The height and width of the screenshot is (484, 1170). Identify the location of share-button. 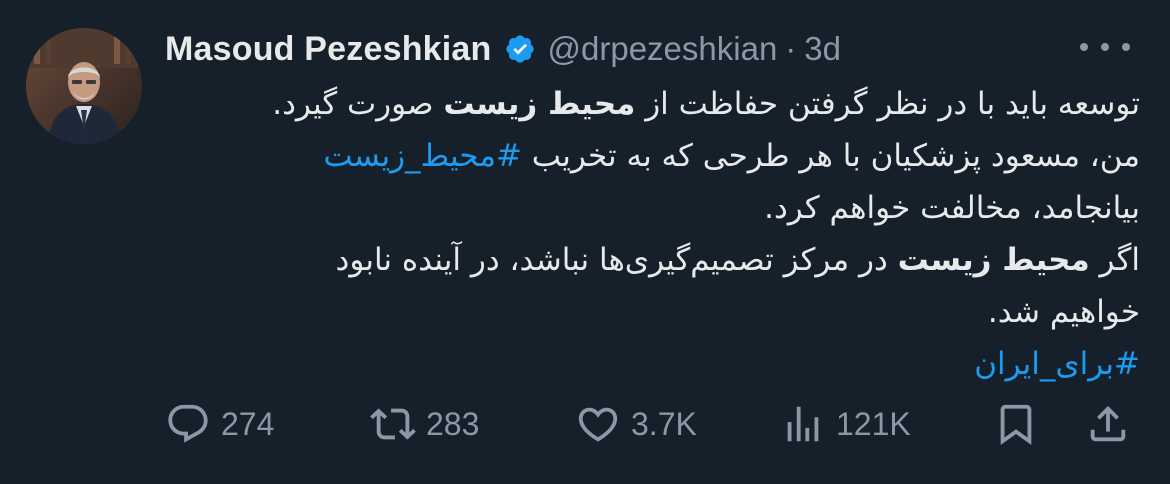
(1108, 424).